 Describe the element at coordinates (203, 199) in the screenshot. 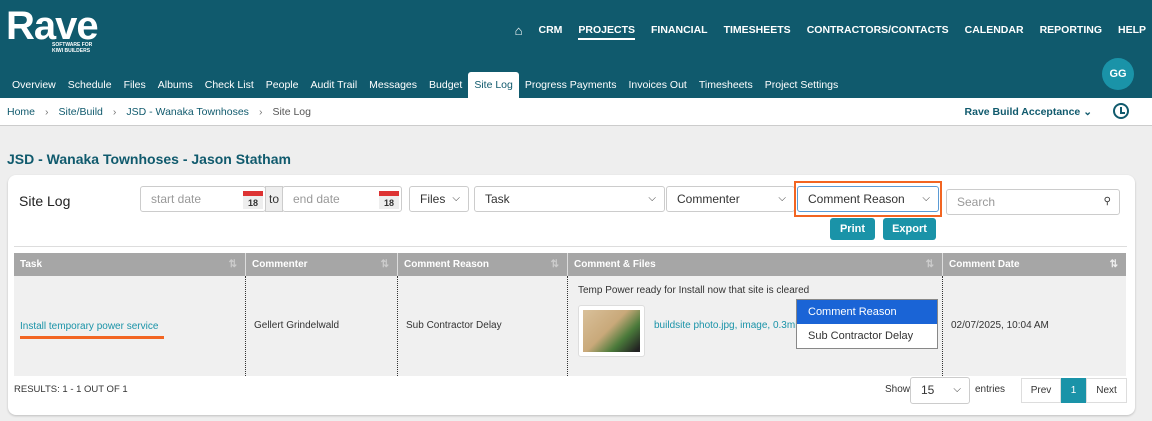

I see `start-date-input: start date 18` at that location.